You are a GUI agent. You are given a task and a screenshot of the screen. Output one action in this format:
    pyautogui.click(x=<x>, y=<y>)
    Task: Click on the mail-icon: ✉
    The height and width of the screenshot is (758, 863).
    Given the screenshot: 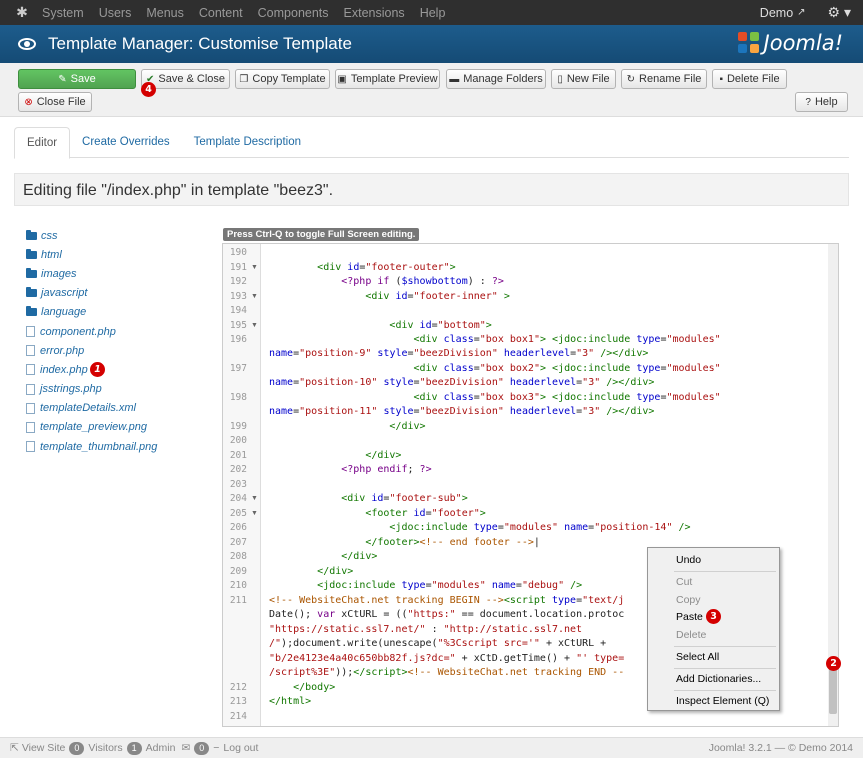 What is the action you would take?
    pyautogui.click(x=185, y=748)
    